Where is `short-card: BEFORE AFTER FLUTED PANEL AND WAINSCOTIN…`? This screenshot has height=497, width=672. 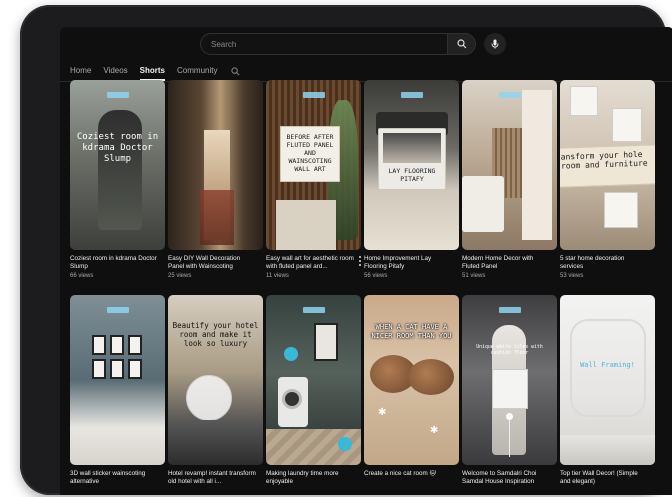
short-card: BEFORE AFTER FLUTED PANEL AND WAINSCOTIN… is located at coordinates (313, 182).